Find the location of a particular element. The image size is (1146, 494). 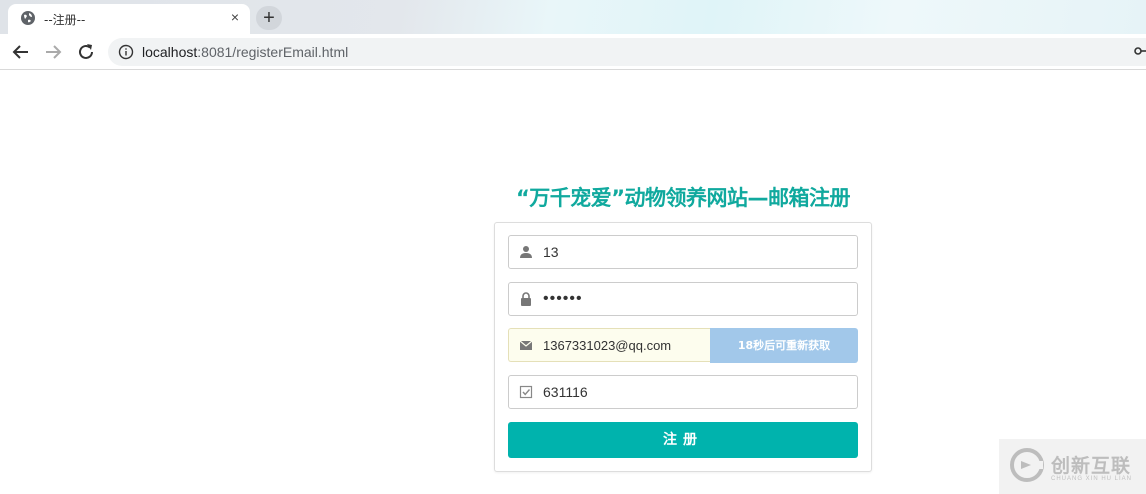

key-icon is located at coordinates (1140, 51).